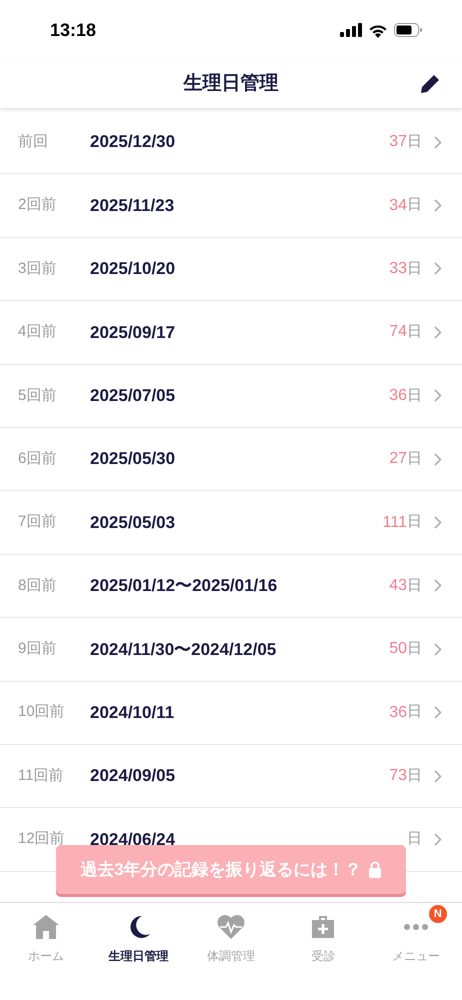 This screenshot has height=1000, width=462. I want to click on record-date: 2025/12/30, so click(133, 142).